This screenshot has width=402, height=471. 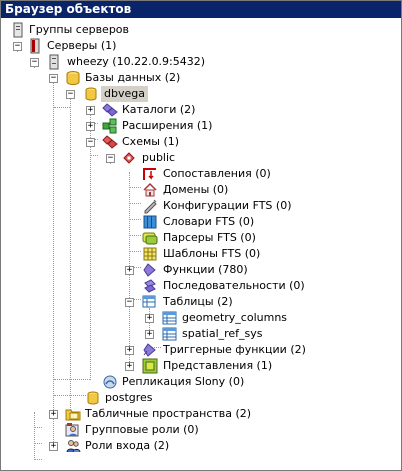 I want to click on collations-icon, so click(x=149, y=174).